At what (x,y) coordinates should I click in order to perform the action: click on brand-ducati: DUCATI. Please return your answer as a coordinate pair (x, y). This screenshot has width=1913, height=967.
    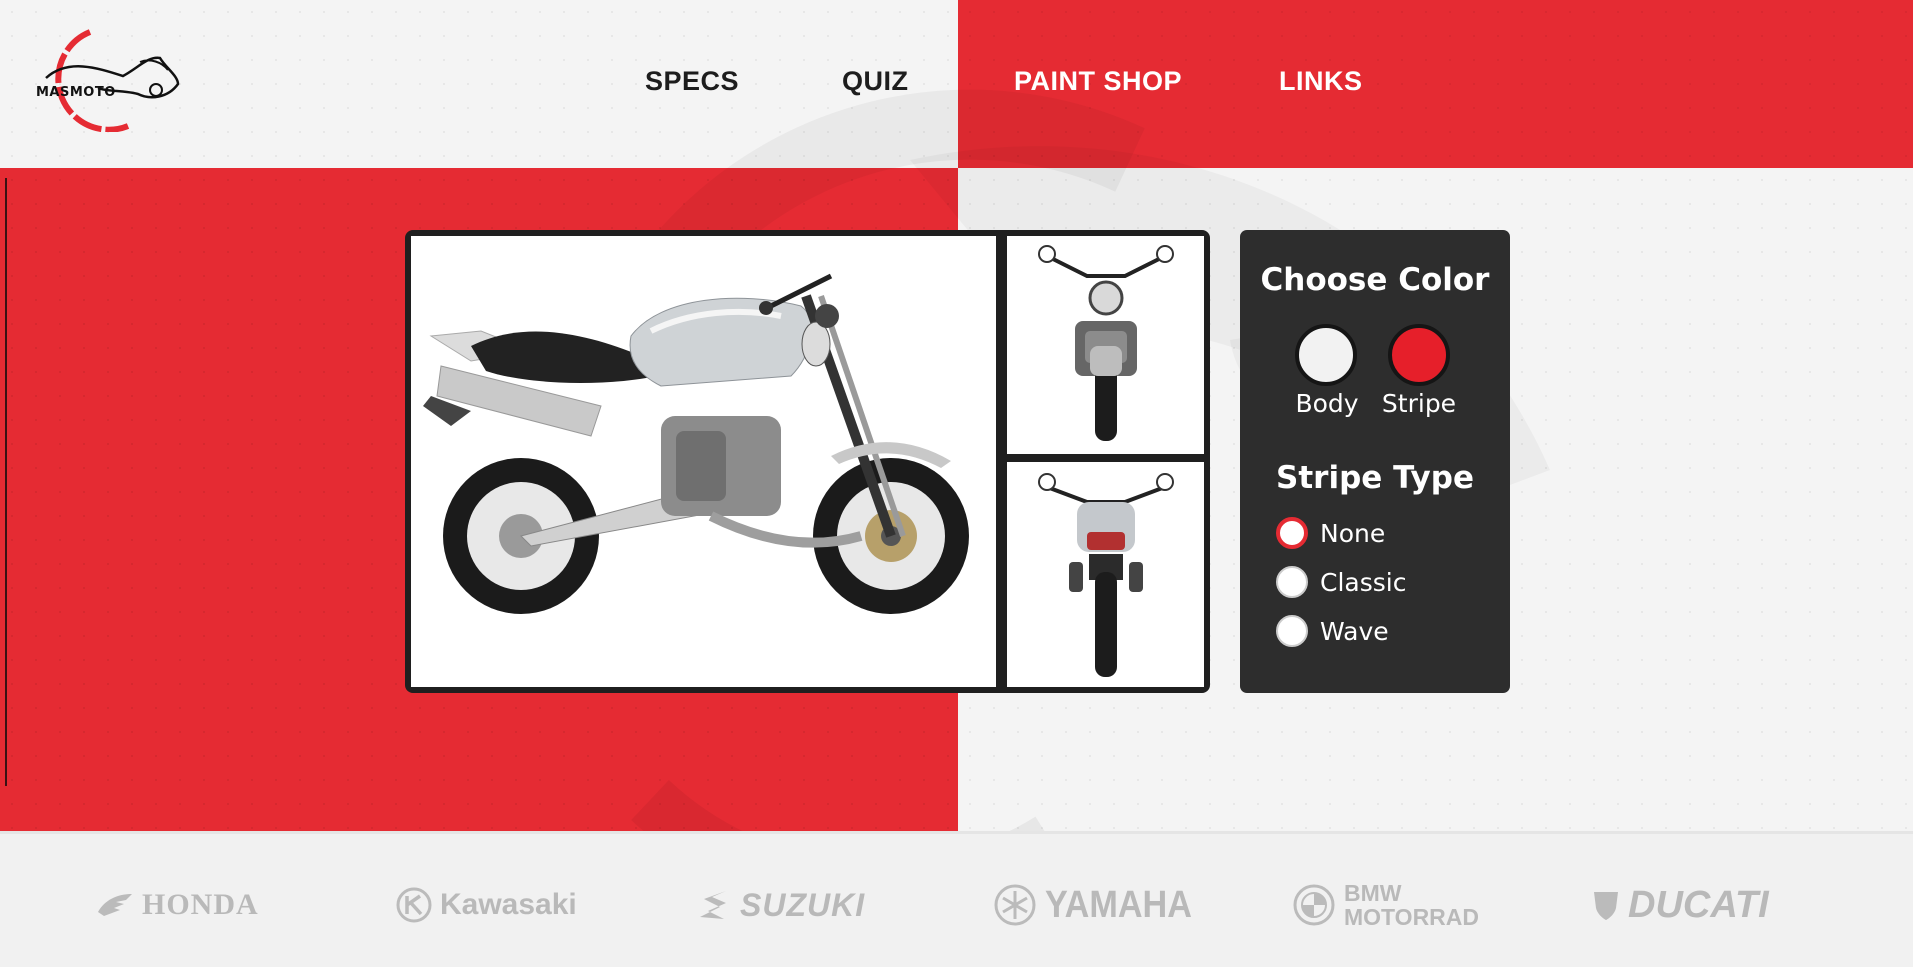
    Looking at the image, I should click on (1680, 905).